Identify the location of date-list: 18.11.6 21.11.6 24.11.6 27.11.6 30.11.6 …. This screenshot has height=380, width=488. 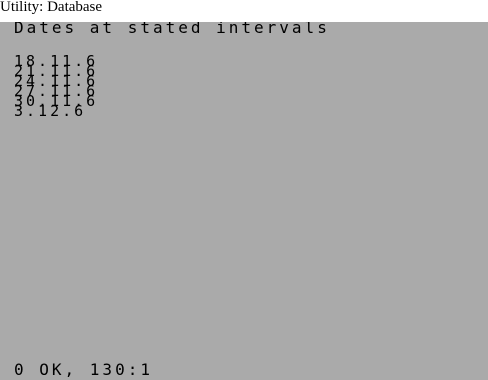
(56, 87).